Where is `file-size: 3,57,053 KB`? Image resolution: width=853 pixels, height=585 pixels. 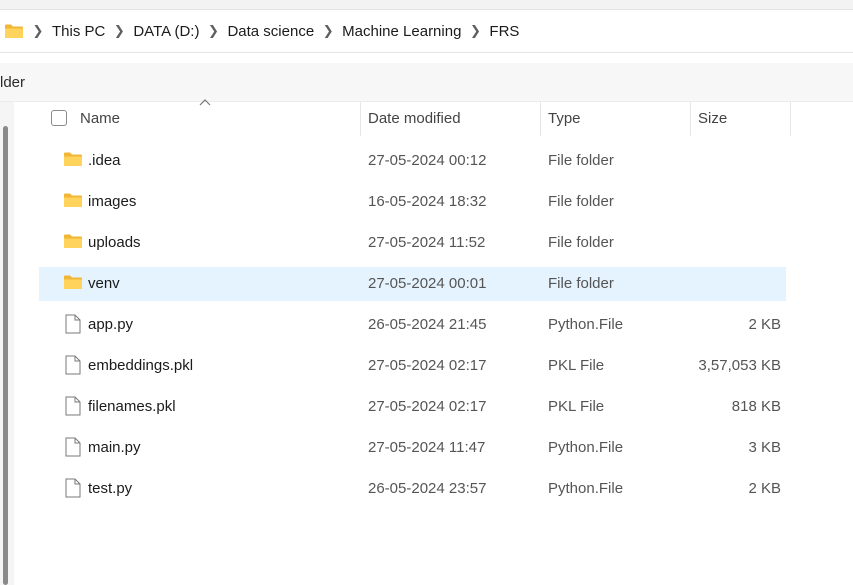 file-size: 3,57,053 KB is located at coordinates (739, 365).